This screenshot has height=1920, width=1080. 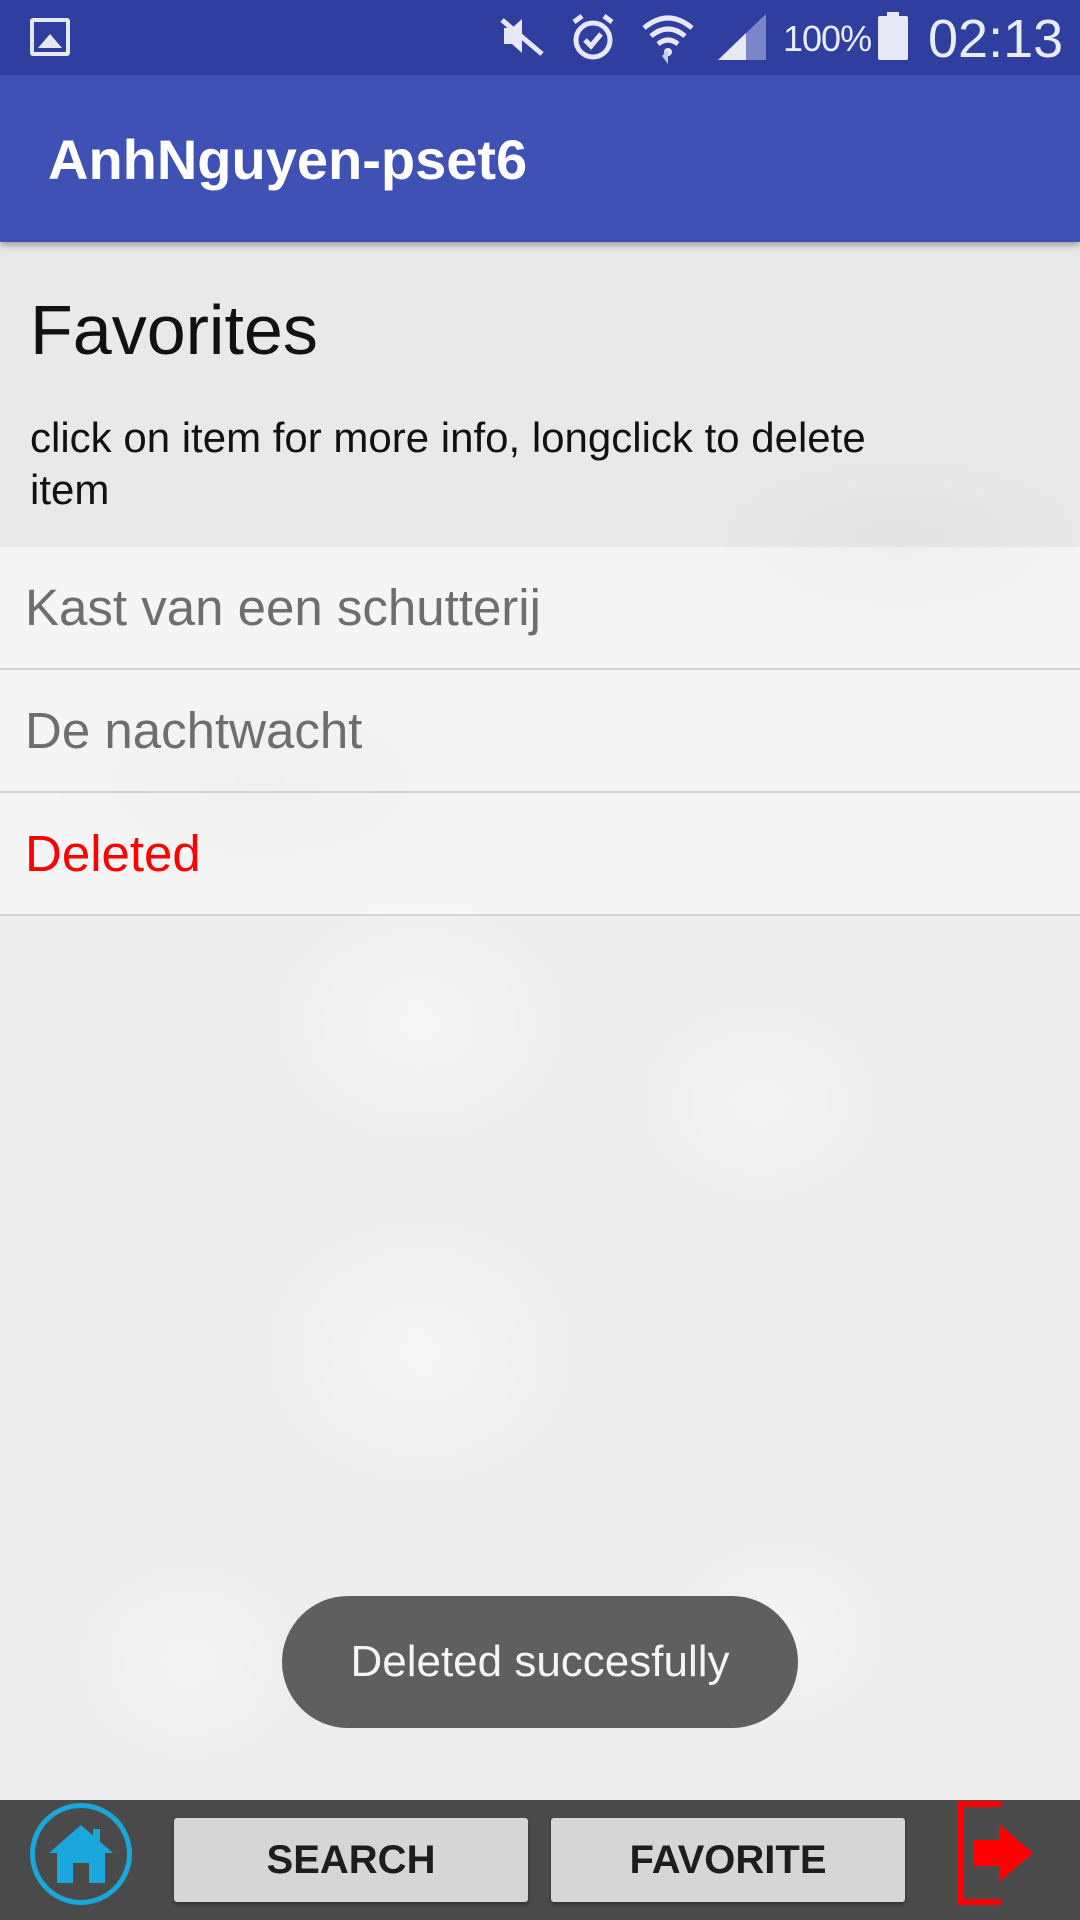 I want to click on bottom-nav: SEARCH FAVORITE, so click(x=540, y=1860).